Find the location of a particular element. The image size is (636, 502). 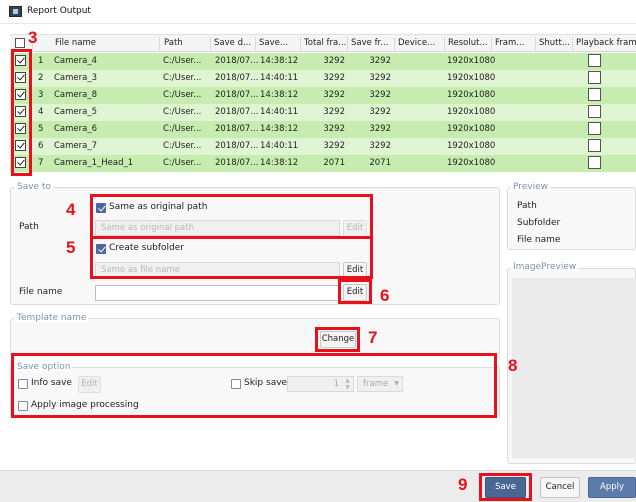

template-title: Template name is located at coordinates (52, 318).